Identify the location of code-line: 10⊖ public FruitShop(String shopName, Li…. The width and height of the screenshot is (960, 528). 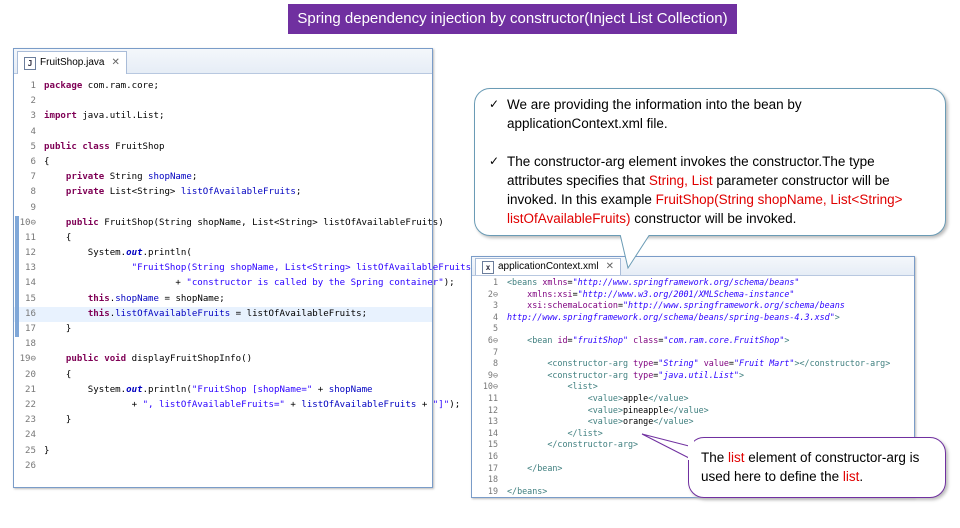
(229, 223).